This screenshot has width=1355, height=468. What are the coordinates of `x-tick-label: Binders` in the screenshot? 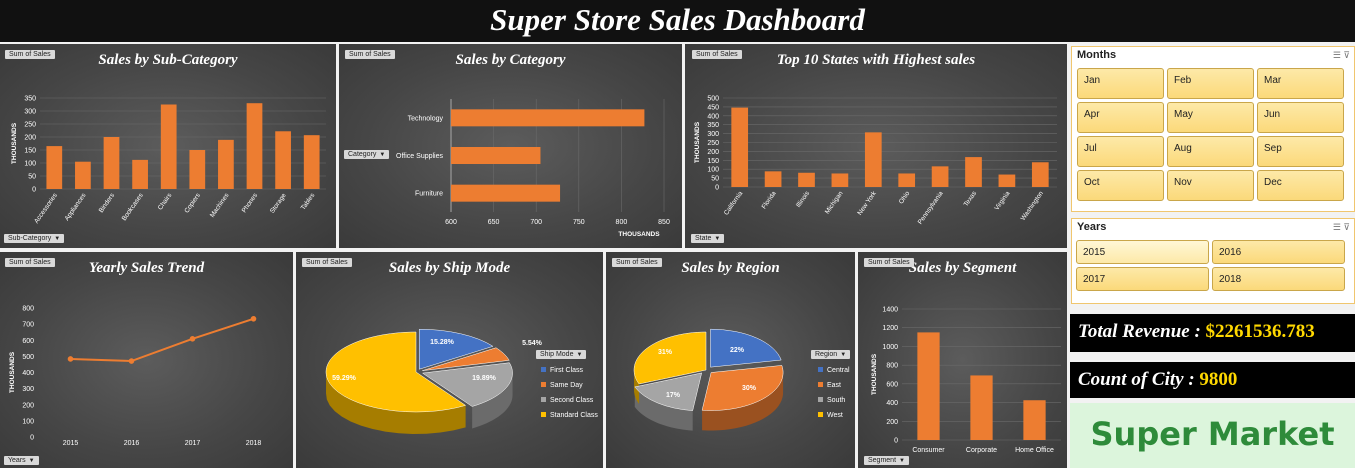 It's located at (107, 203).